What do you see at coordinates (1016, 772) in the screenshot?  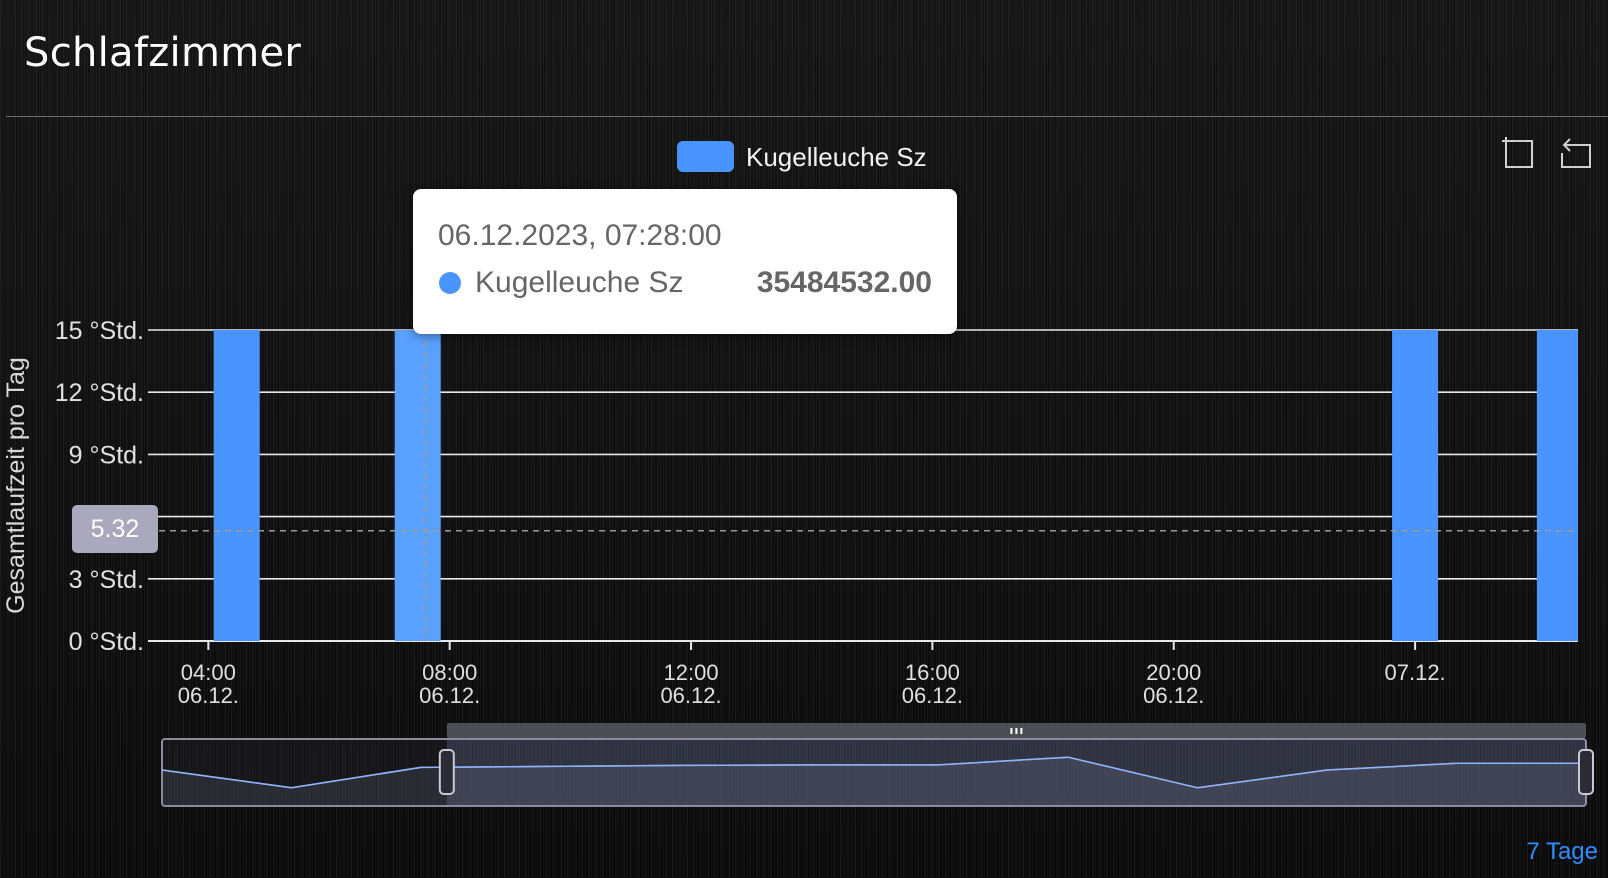 I see `zoom-selected-range` at bounding box center [1016, 772].